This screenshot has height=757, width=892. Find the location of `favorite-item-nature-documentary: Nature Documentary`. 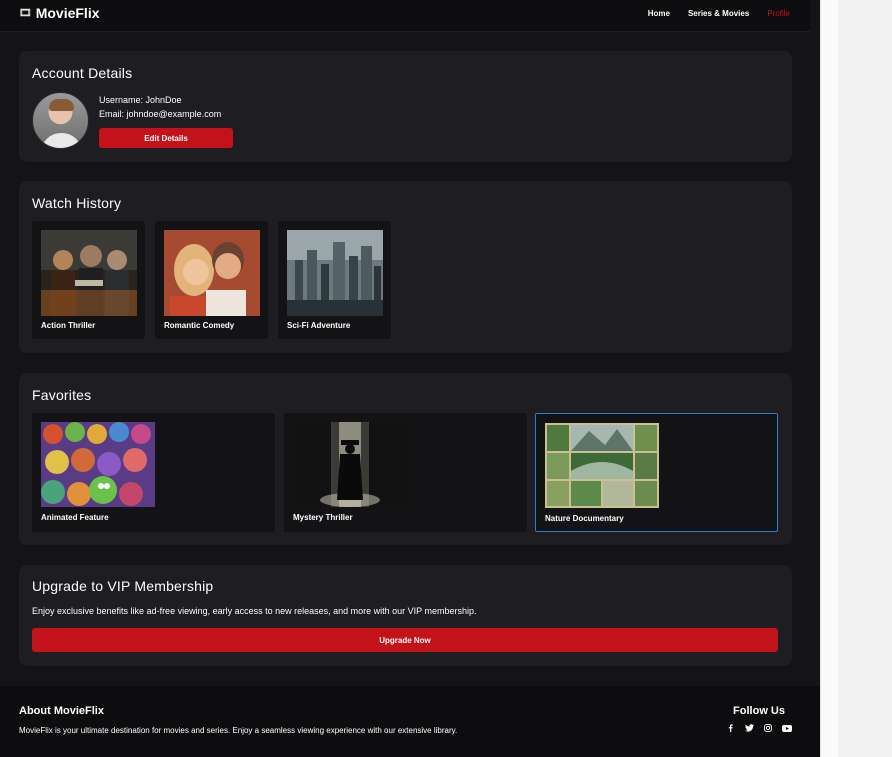

favorite-item-nature-documentary: Nature Documentary is located at coordinates (656, 472).